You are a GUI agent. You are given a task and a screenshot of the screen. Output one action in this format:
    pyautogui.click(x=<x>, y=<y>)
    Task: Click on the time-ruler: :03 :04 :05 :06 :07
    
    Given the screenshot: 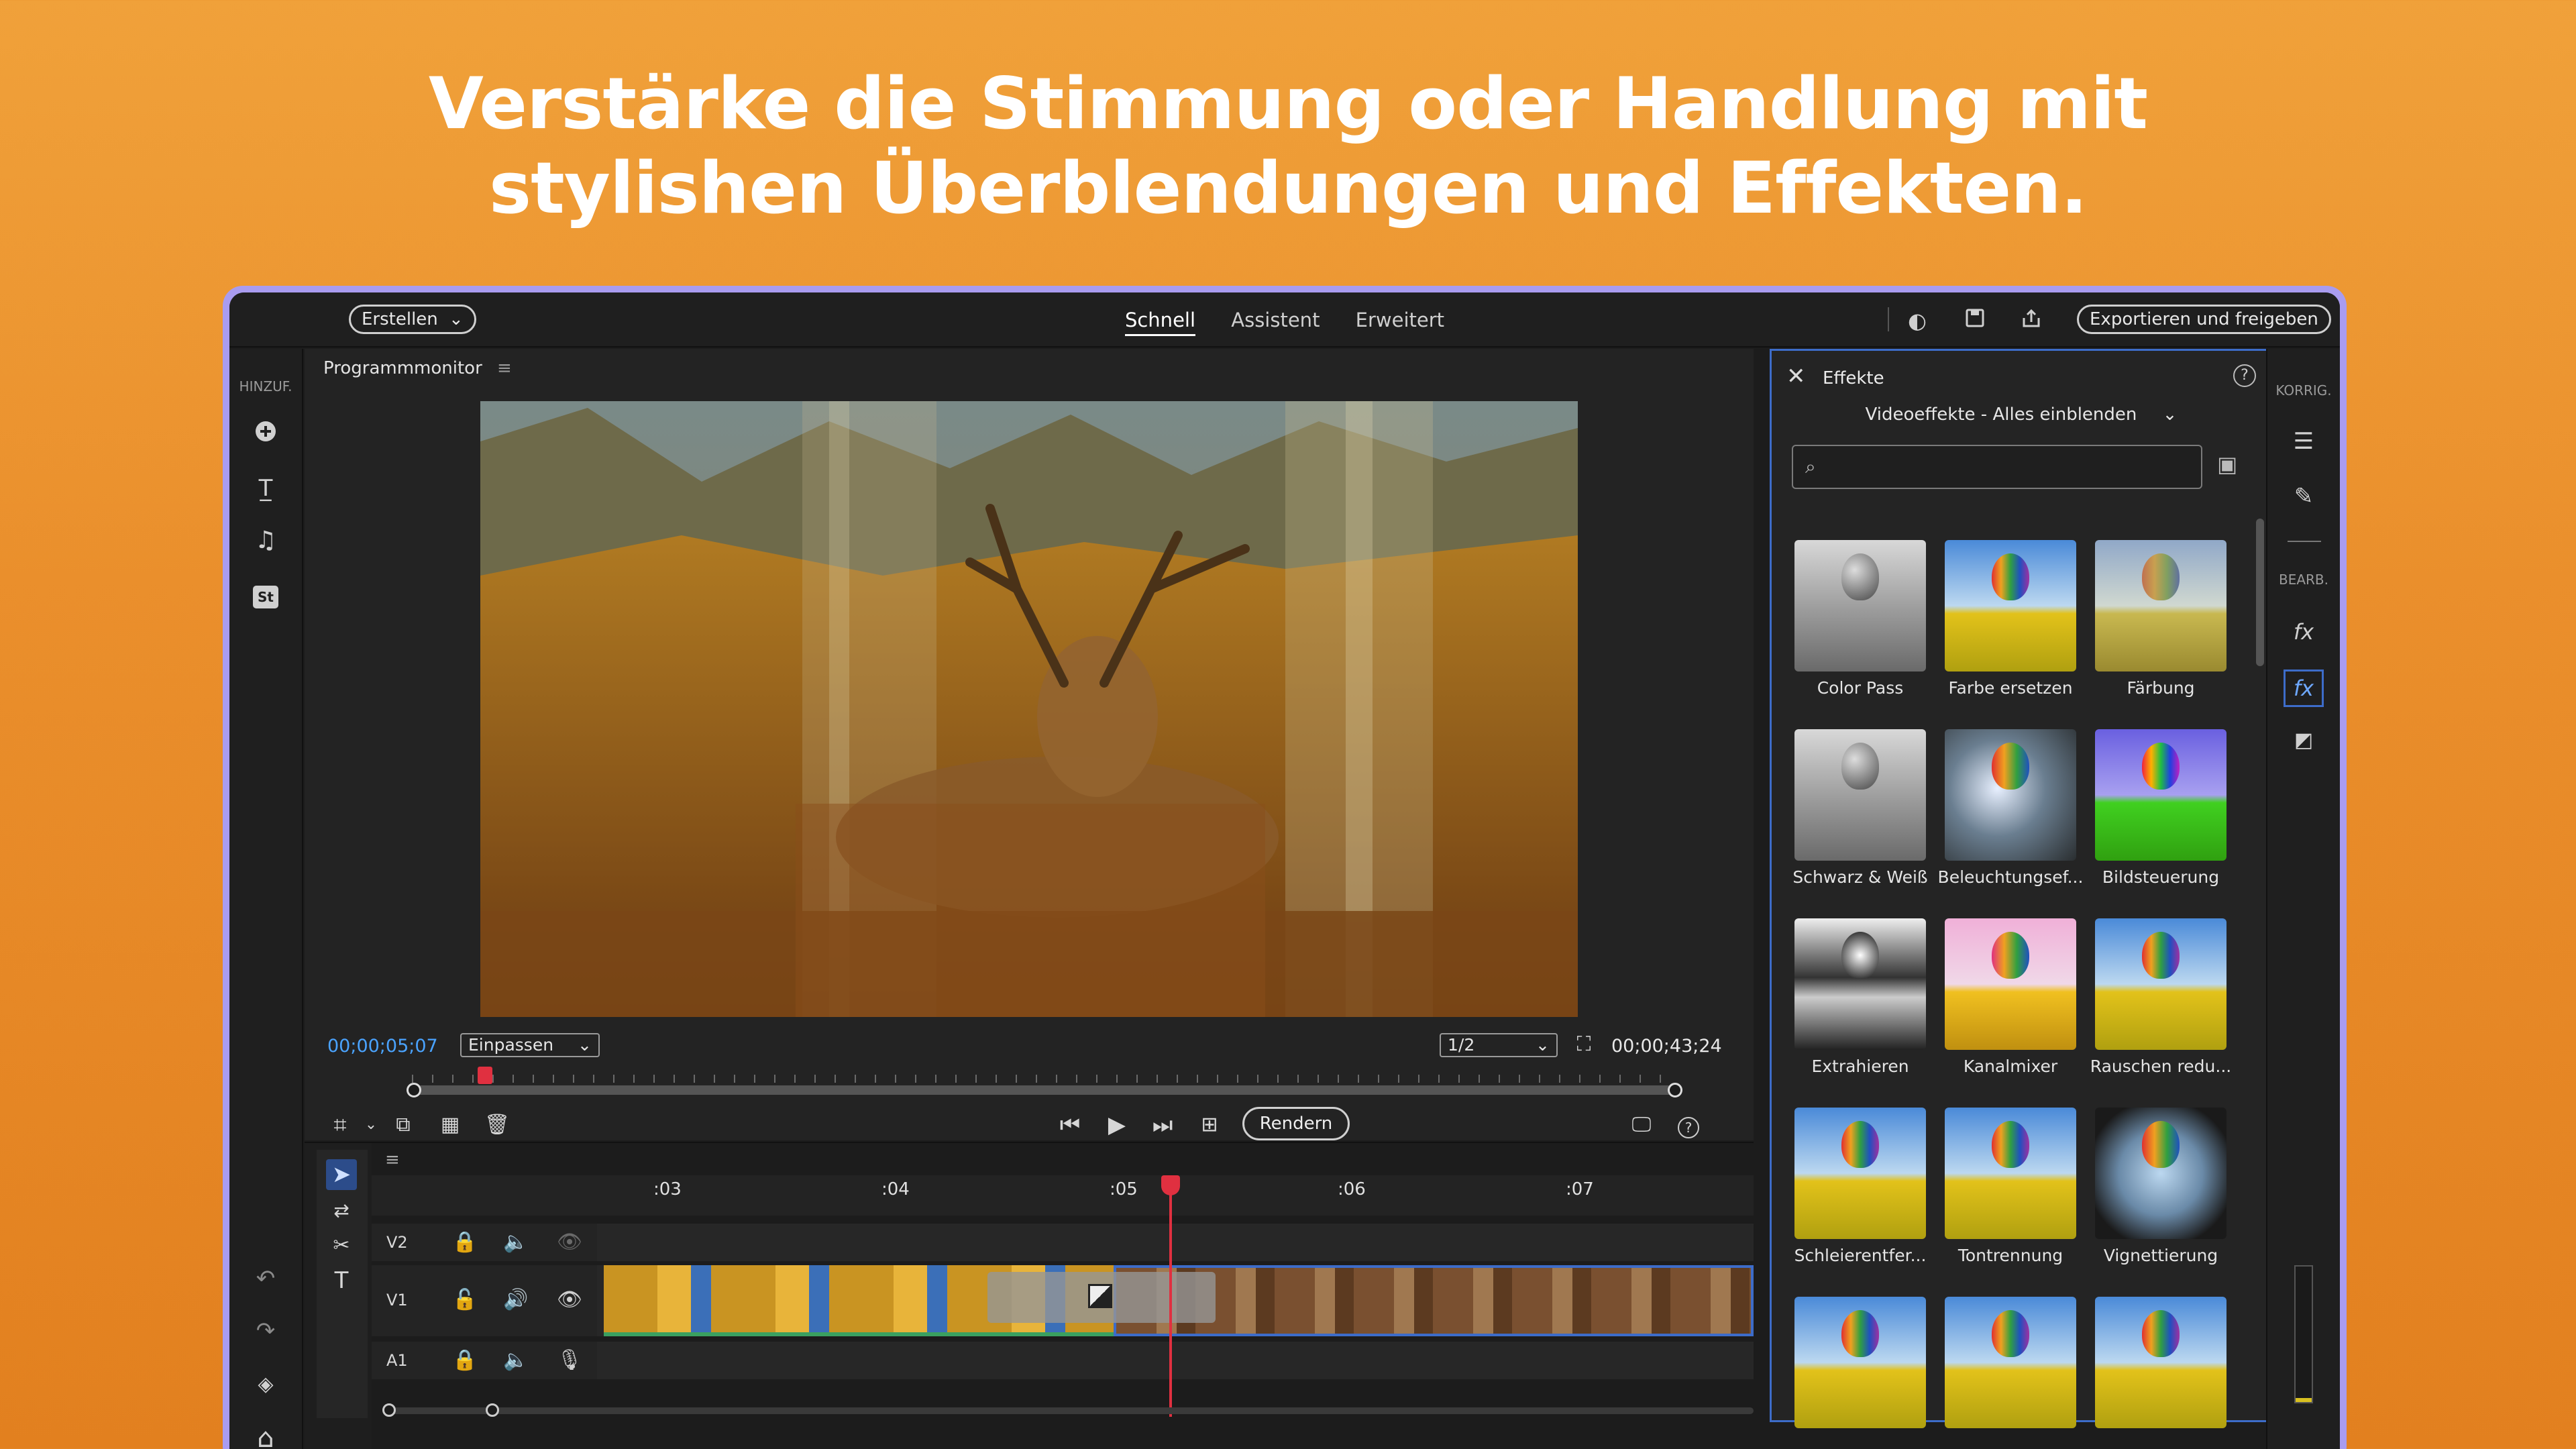 What is the action you would take?
    pyautogui.click(x=1063, y=1195)
    